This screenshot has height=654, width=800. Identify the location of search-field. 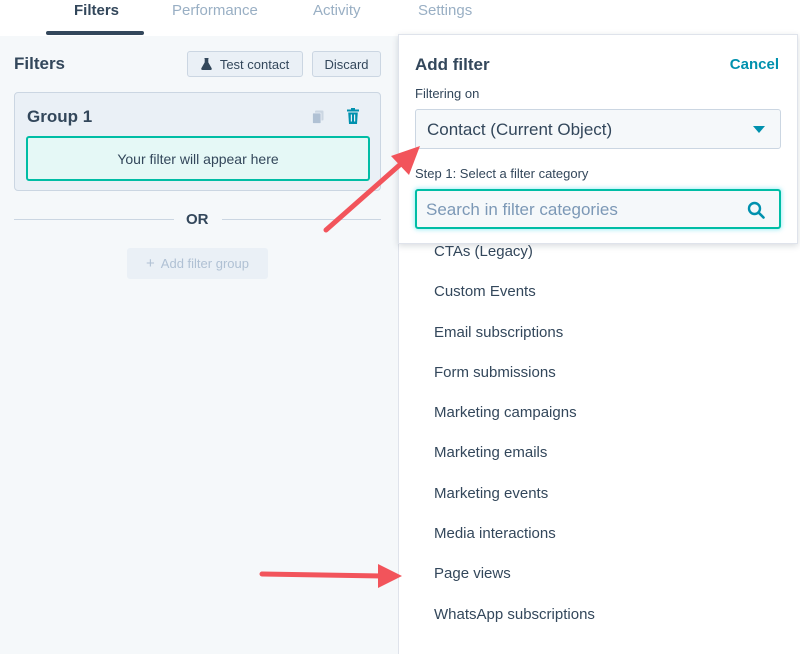
(598, 209).